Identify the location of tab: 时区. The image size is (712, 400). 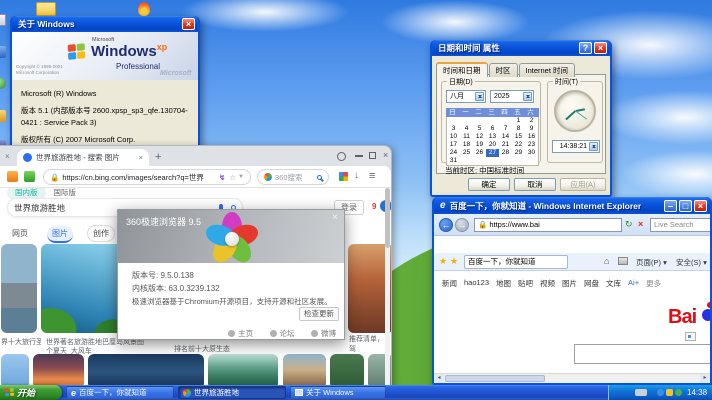
(503, 70).